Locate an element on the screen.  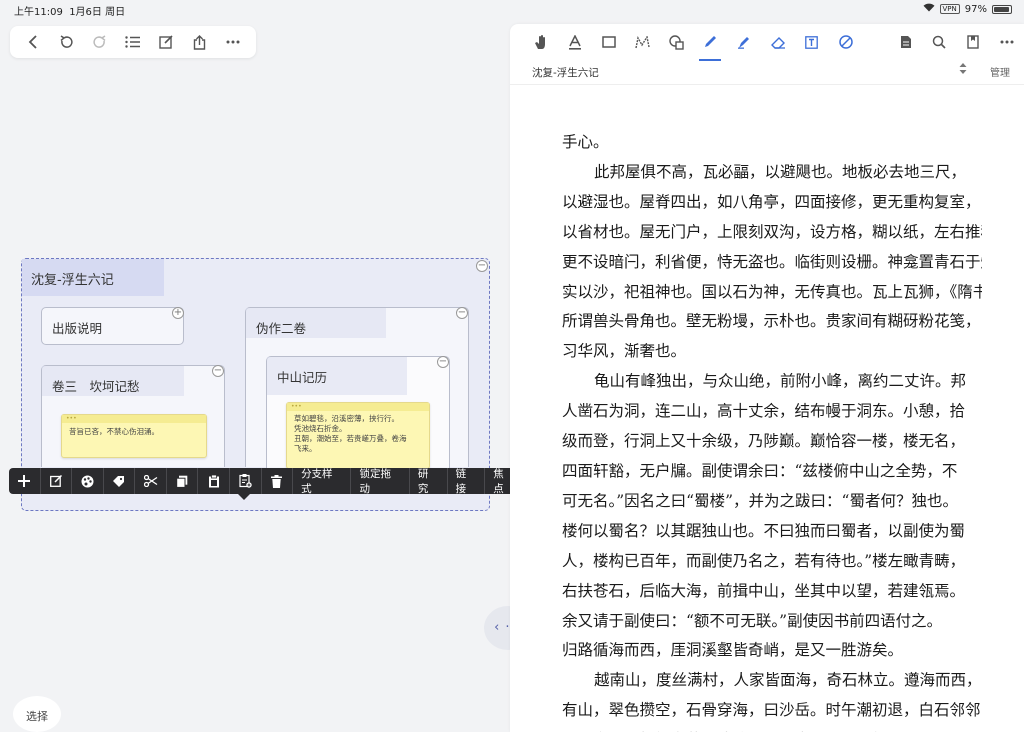
text-line: 人，楼构已百年，而副使乃名之，若有待也。”楼左瞰青畴， is located at coordinates (764, 560).